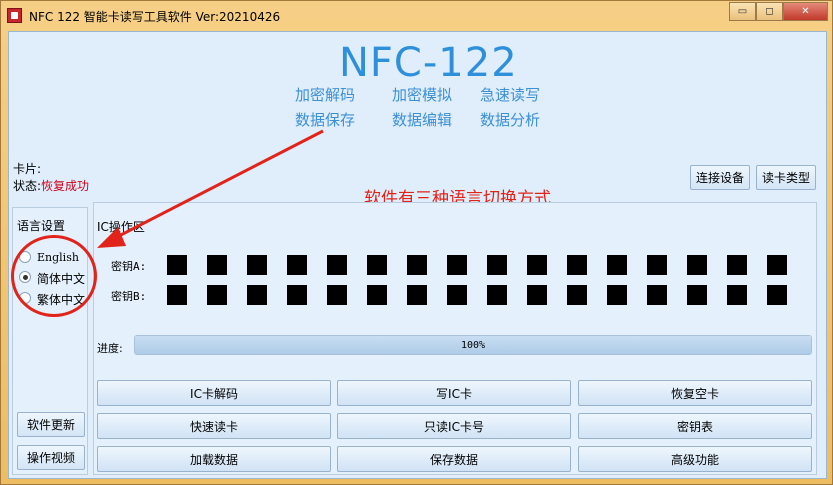 This screenshot has height=485, width=833. I want to click on window-controls: ▭ ◻ ✕, so click(778, 11).